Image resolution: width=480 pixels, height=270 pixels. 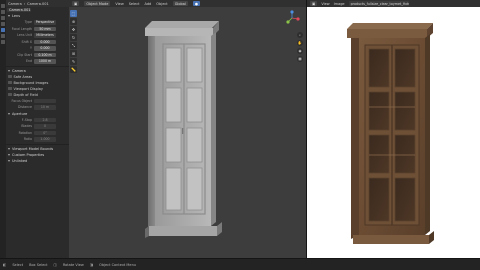 I want to click on field-label: Clip Start, so click(x=24, y=54).